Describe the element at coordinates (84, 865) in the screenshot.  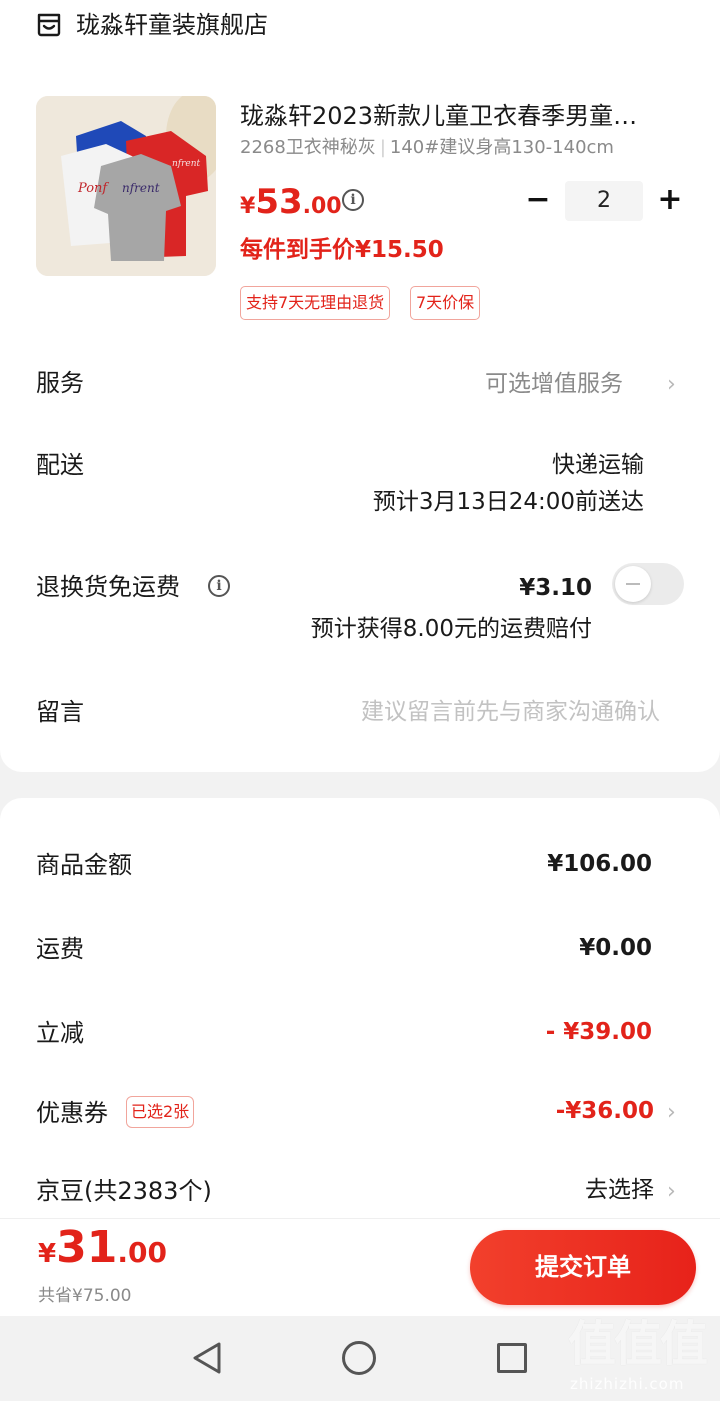
I see `goods-amount-label: 商品金额` at that location.